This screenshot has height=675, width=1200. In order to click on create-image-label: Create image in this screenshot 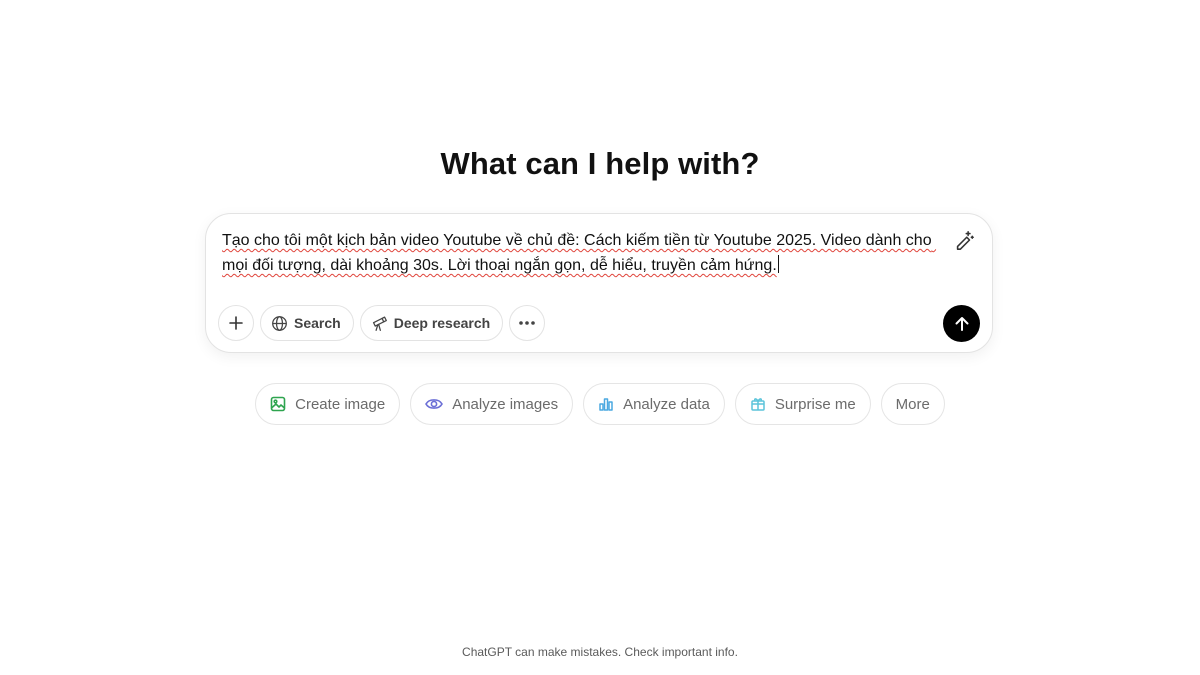, I will do `click(340, 404)`.